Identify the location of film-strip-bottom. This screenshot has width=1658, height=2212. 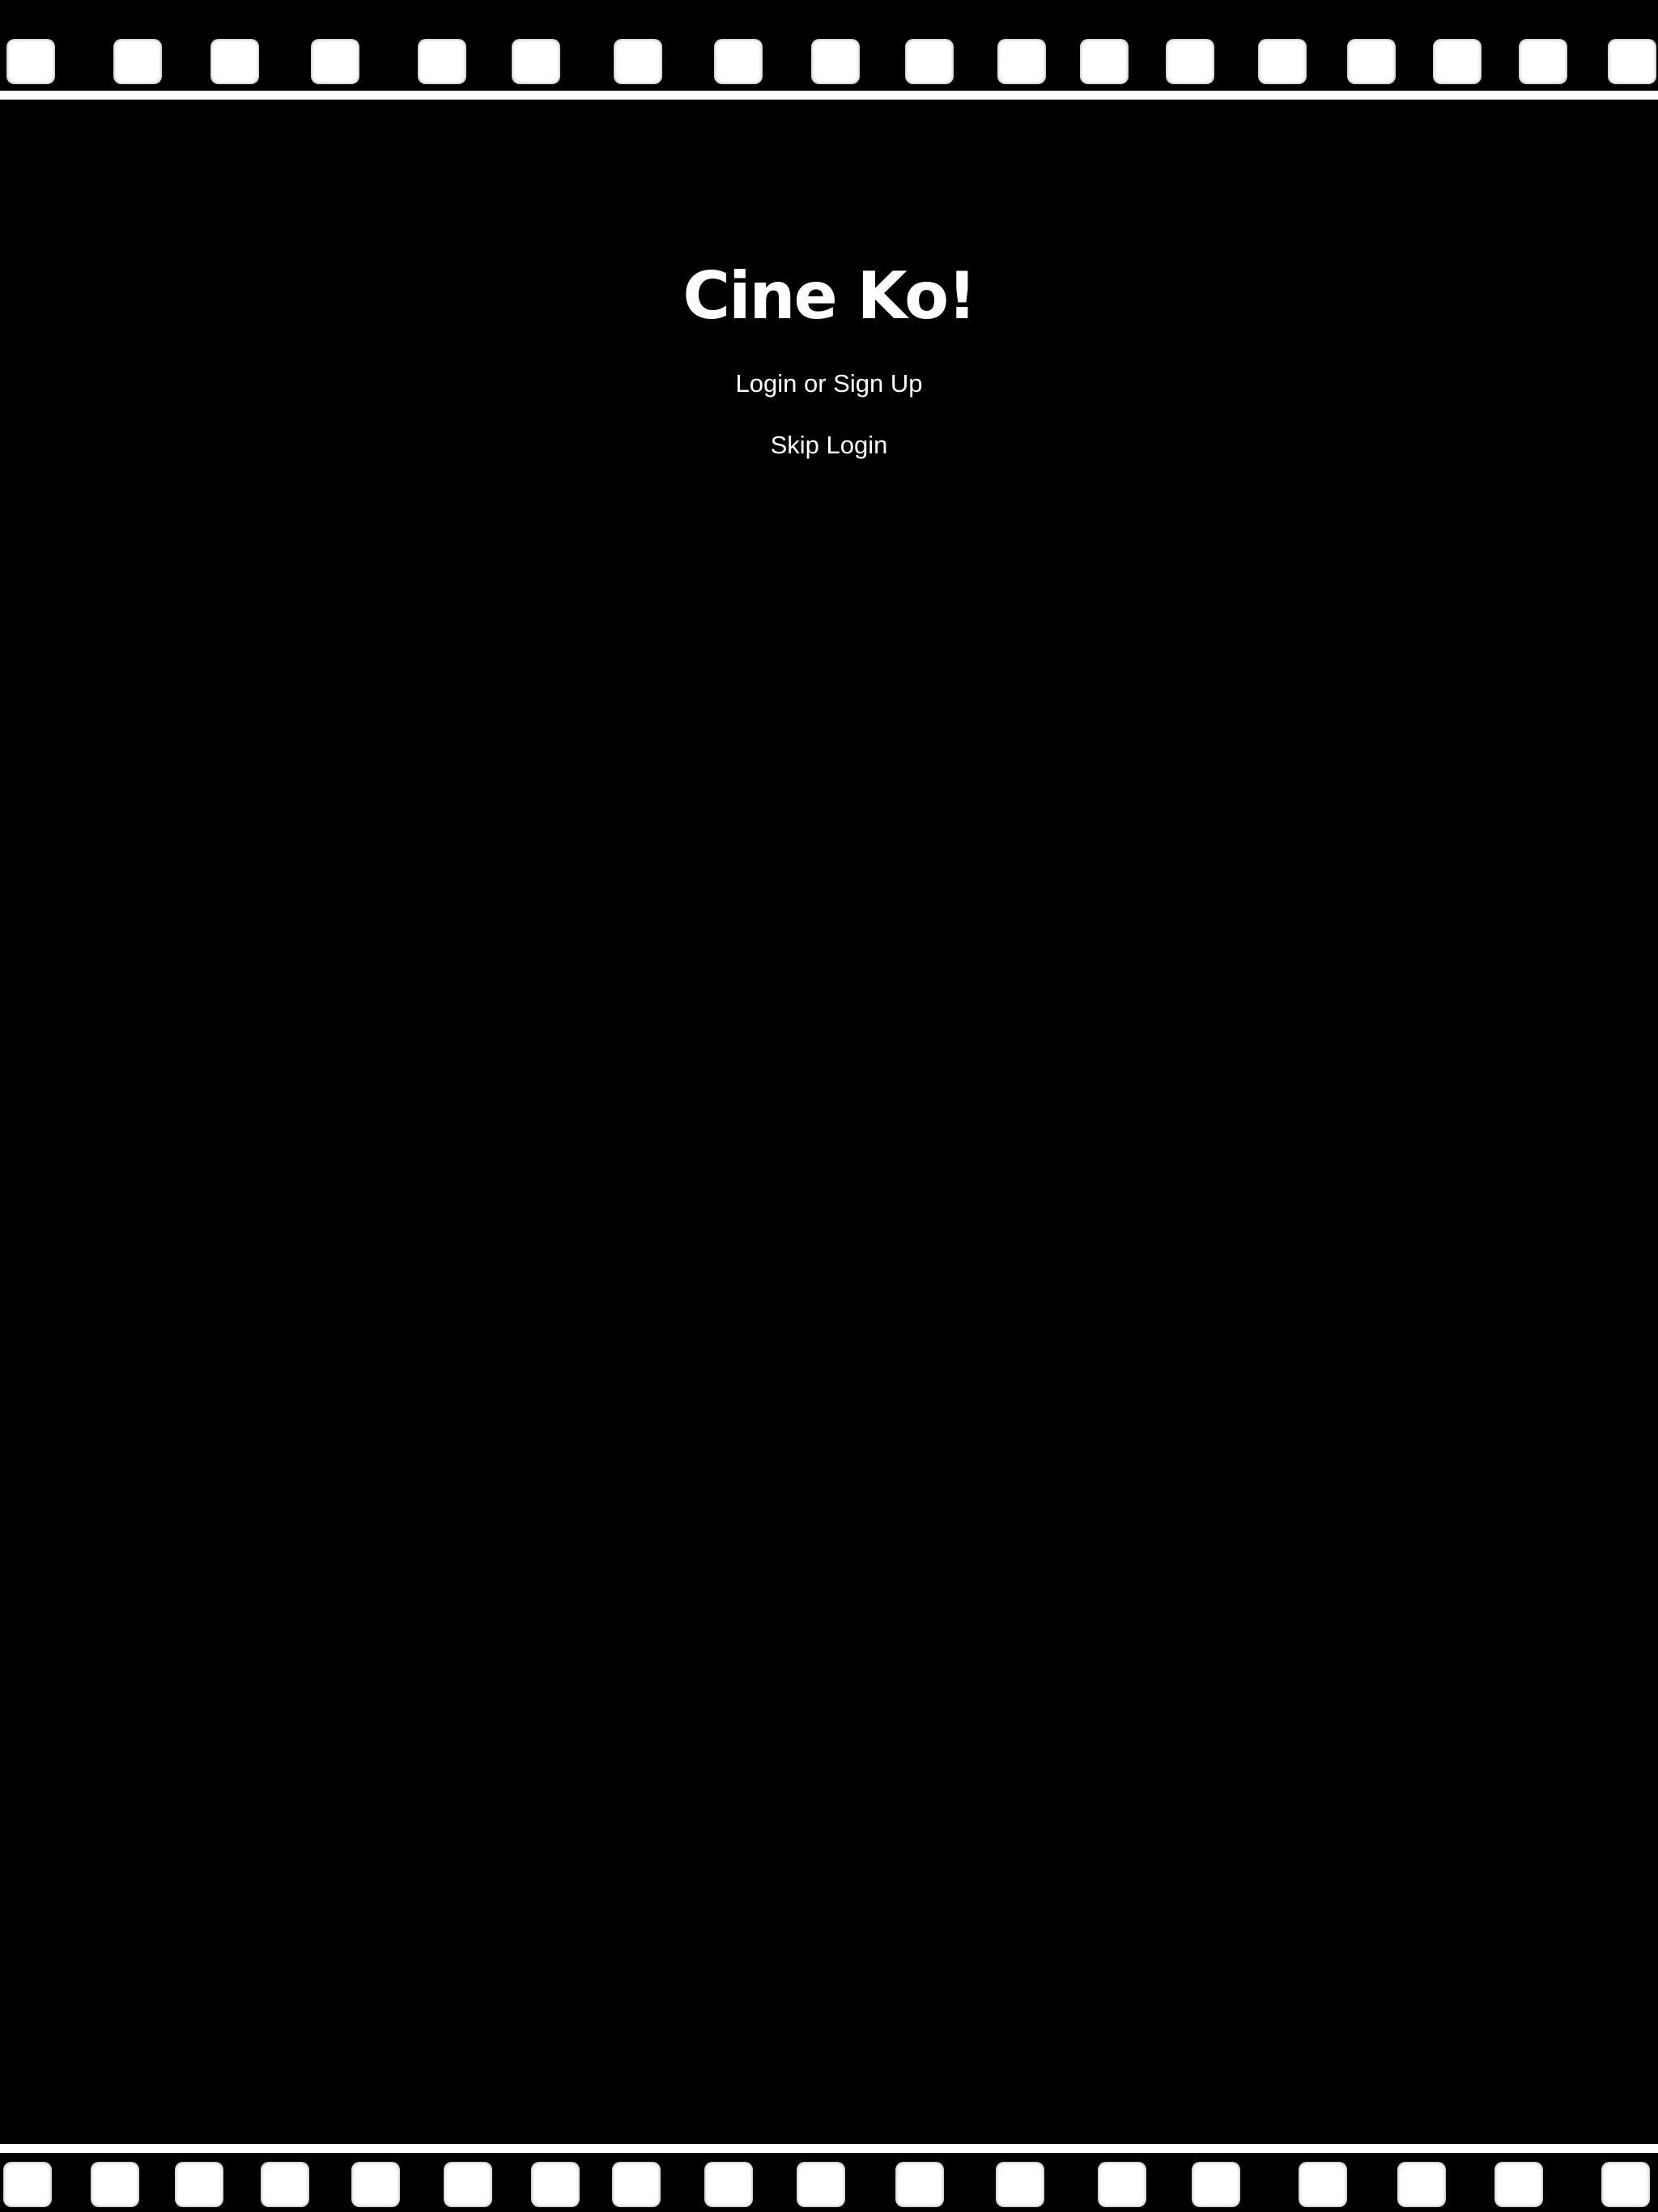
(829, 2178).